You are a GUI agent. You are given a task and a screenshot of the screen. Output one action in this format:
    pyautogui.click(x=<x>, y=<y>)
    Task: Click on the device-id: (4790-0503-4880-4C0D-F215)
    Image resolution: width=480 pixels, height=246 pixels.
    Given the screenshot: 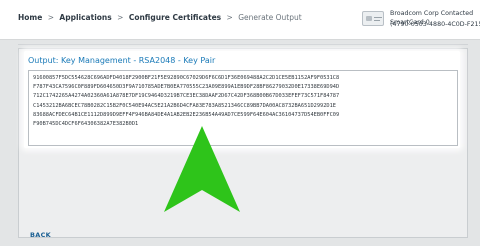 What is the action you would take?
    pyautogui.click(x=435, y=24)
    